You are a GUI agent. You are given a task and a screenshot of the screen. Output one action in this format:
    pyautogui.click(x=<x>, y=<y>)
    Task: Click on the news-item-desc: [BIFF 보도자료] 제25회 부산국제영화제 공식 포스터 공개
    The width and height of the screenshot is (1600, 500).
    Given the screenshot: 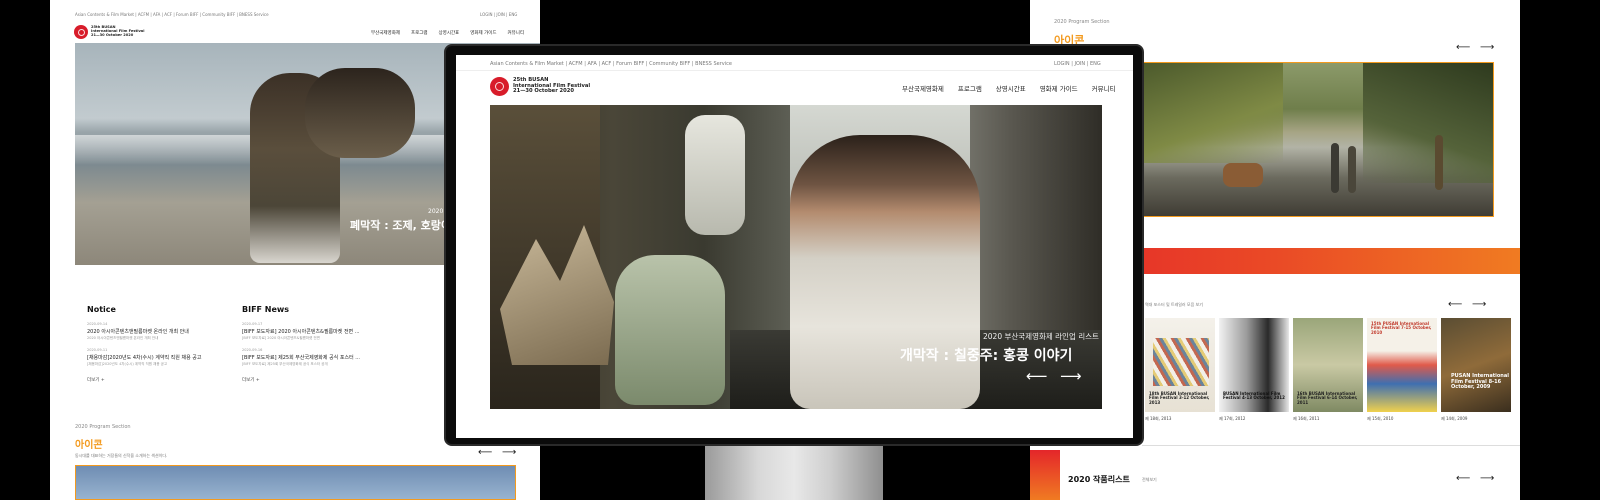 What is the action you would take?
    pyautogui.click(x=285, y=364)
    